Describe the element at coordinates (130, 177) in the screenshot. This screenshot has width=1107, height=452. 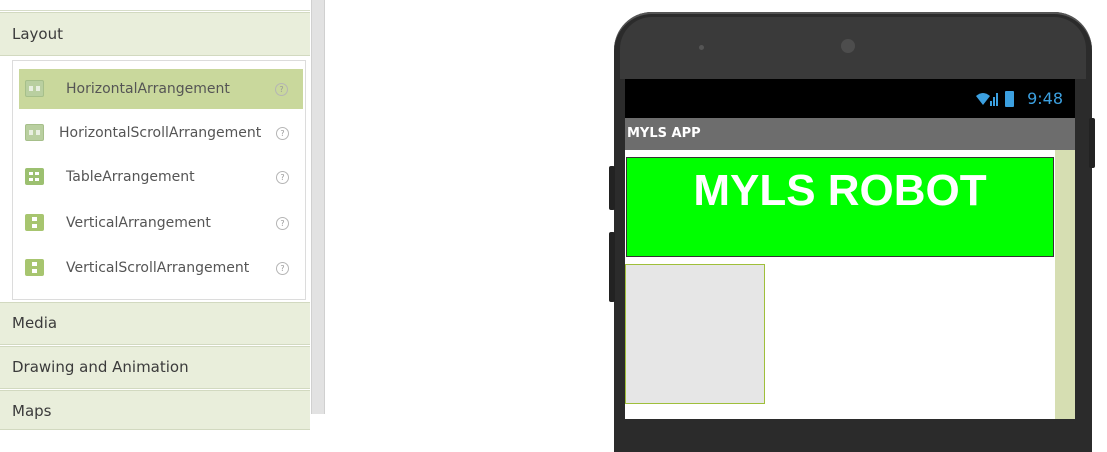
I see `palette-item-label: TableArrangement` at that location.